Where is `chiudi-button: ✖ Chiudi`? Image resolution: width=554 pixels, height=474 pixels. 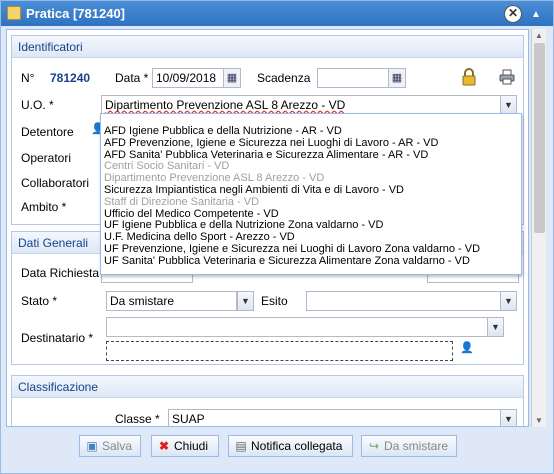
chiudi-button: ✖ Chiudi is located at coordinates (185, 446).